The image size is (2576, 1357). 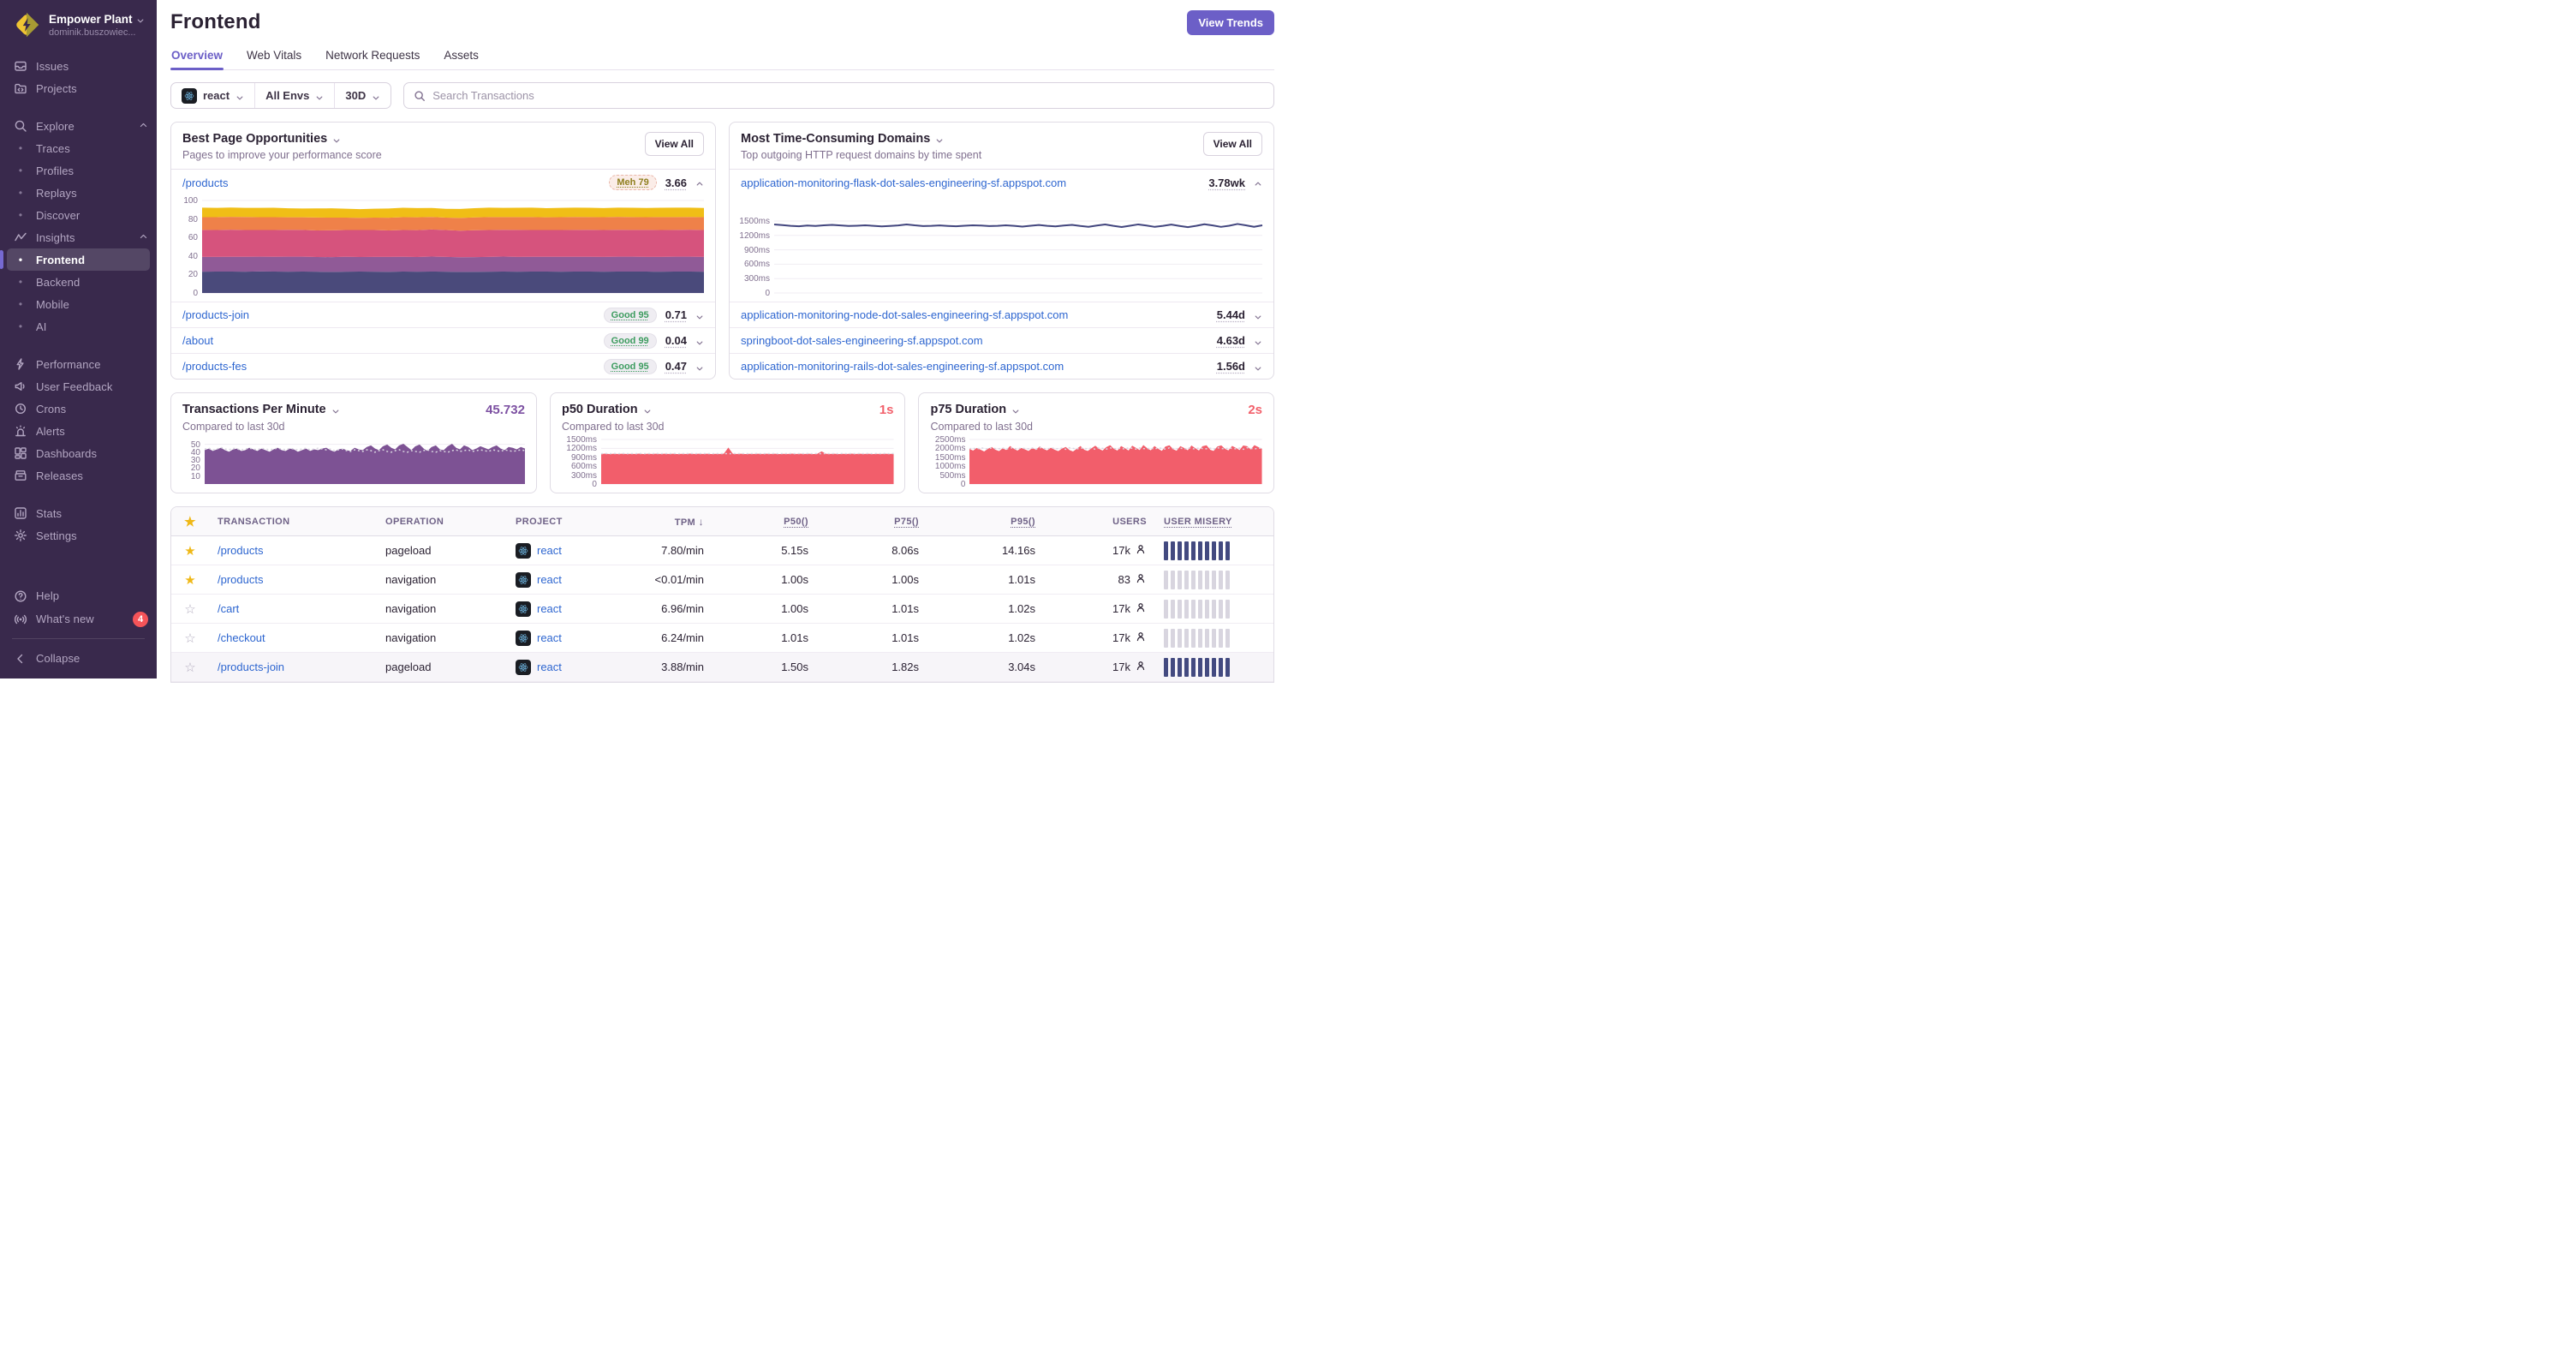 What do you see at coordinates (78, 453) in the screenshot?
I see `sidebar-item-dashboards: Dashboards` at bounding box center [78, 453].